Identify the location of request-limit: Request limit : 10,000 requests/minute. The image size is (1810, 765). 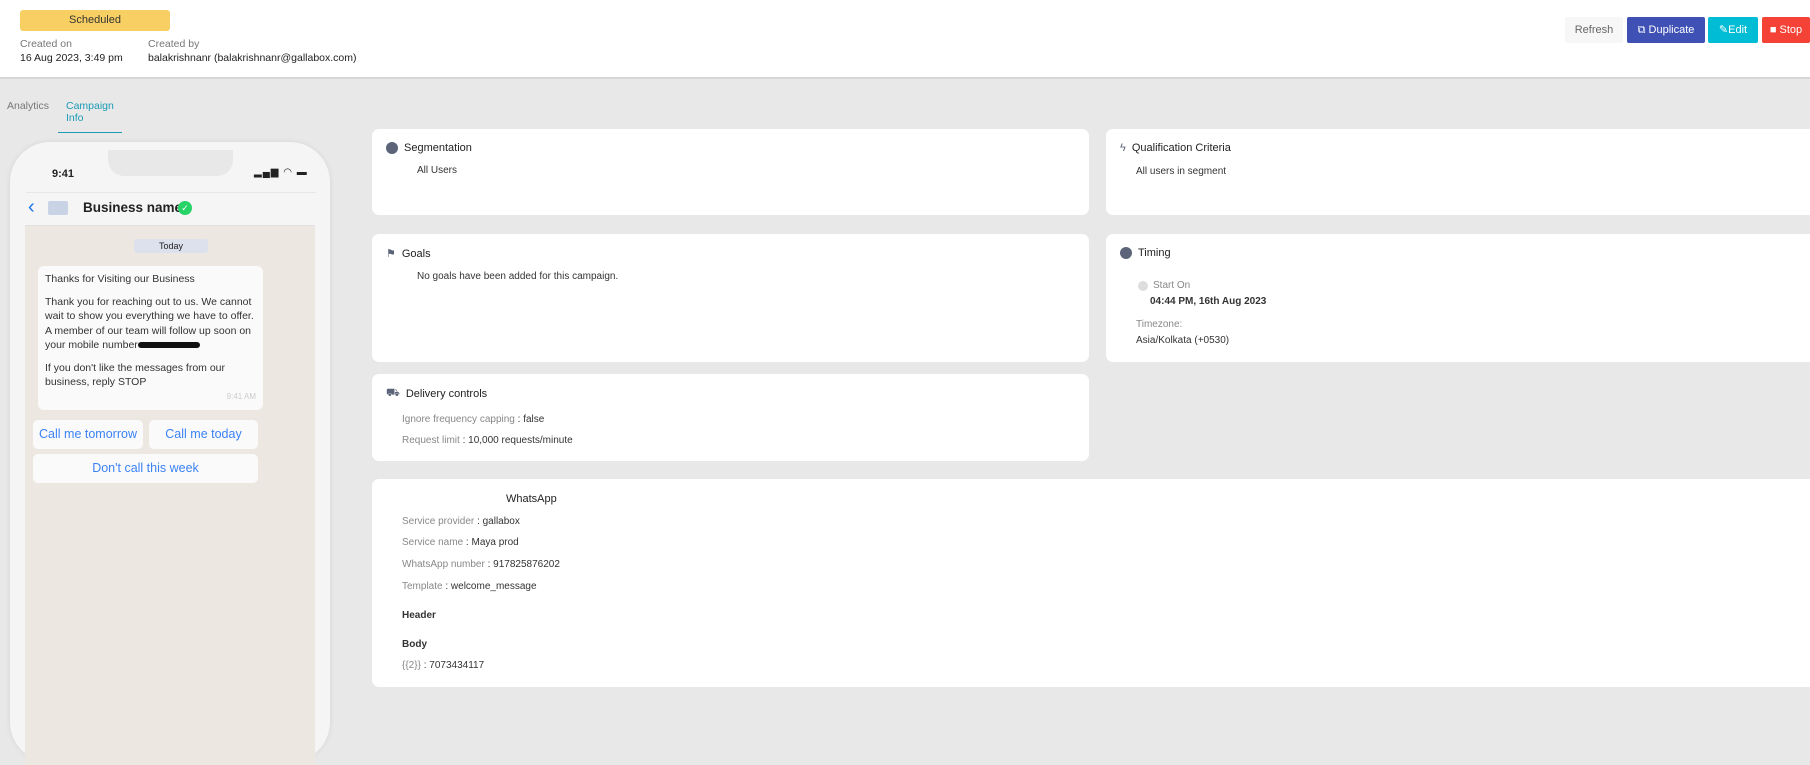
(487, 440).